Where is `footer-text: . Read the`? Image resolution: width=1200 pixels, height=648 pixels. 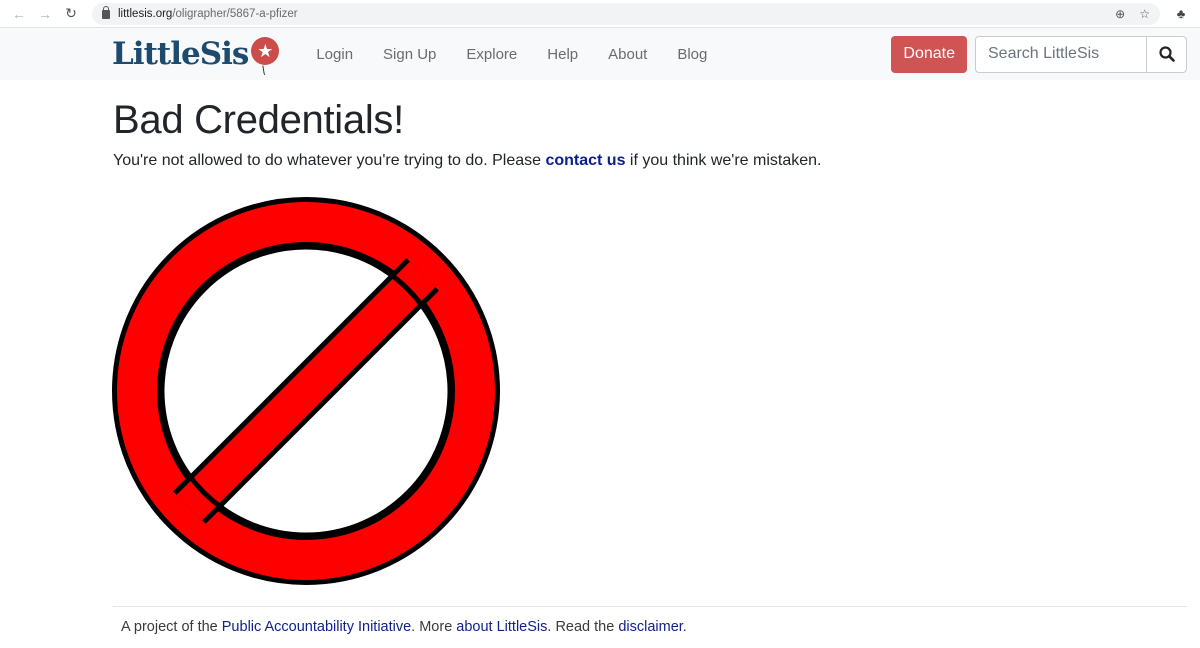
footer-text: . Read the is located at coordinates (583, 627).